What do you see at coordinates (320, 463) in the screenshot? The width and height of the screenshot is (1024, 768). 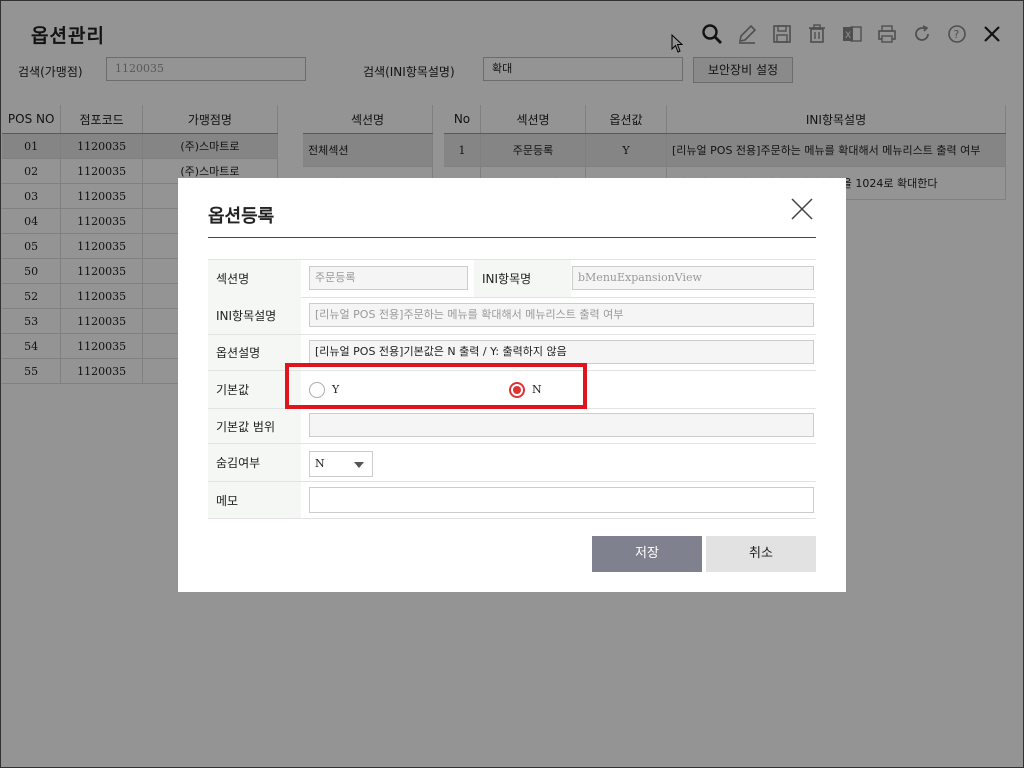 I see `hidden-select-value: N` at bounding box center [320, 463].